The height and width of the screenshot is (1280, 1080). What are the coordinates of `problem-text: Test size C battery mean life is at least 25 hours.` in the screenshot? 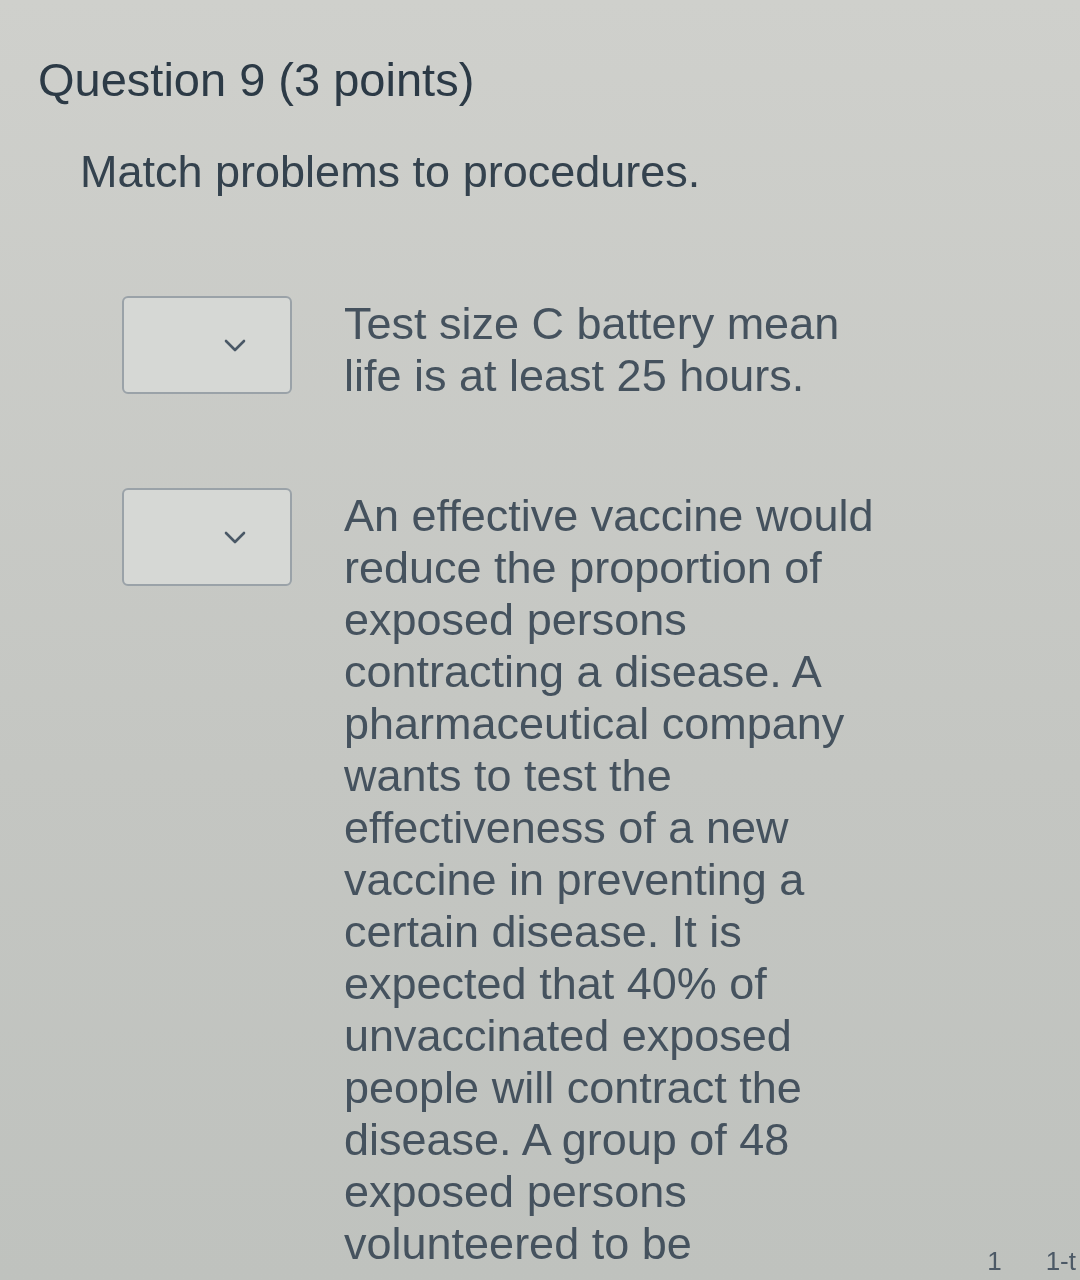 It's located at (592, 350).